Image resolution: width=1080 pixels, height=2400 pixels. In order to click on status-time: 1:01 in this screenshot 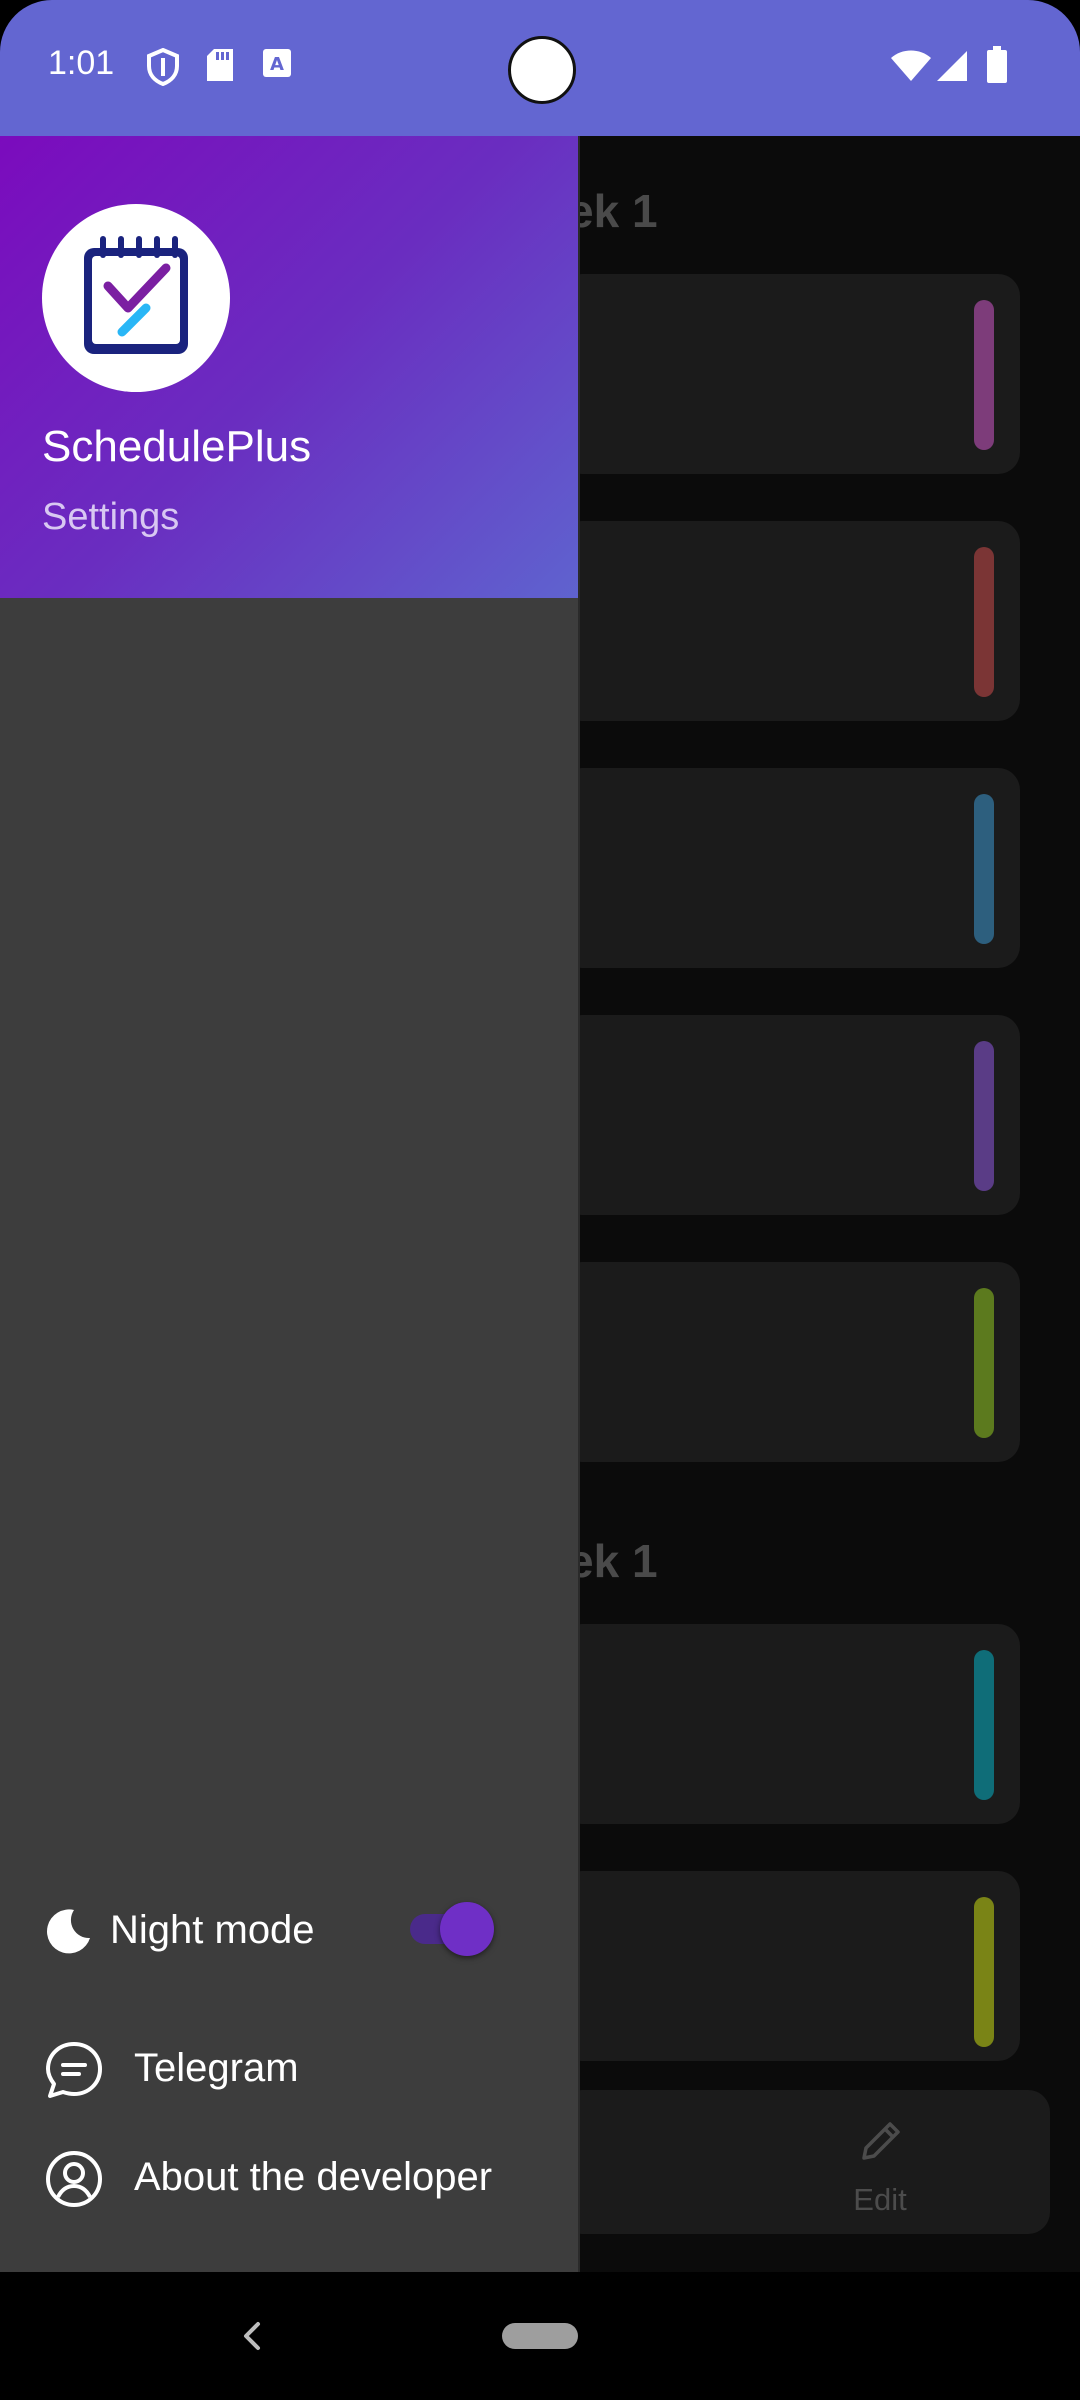, I will do `click(81, 63)`.